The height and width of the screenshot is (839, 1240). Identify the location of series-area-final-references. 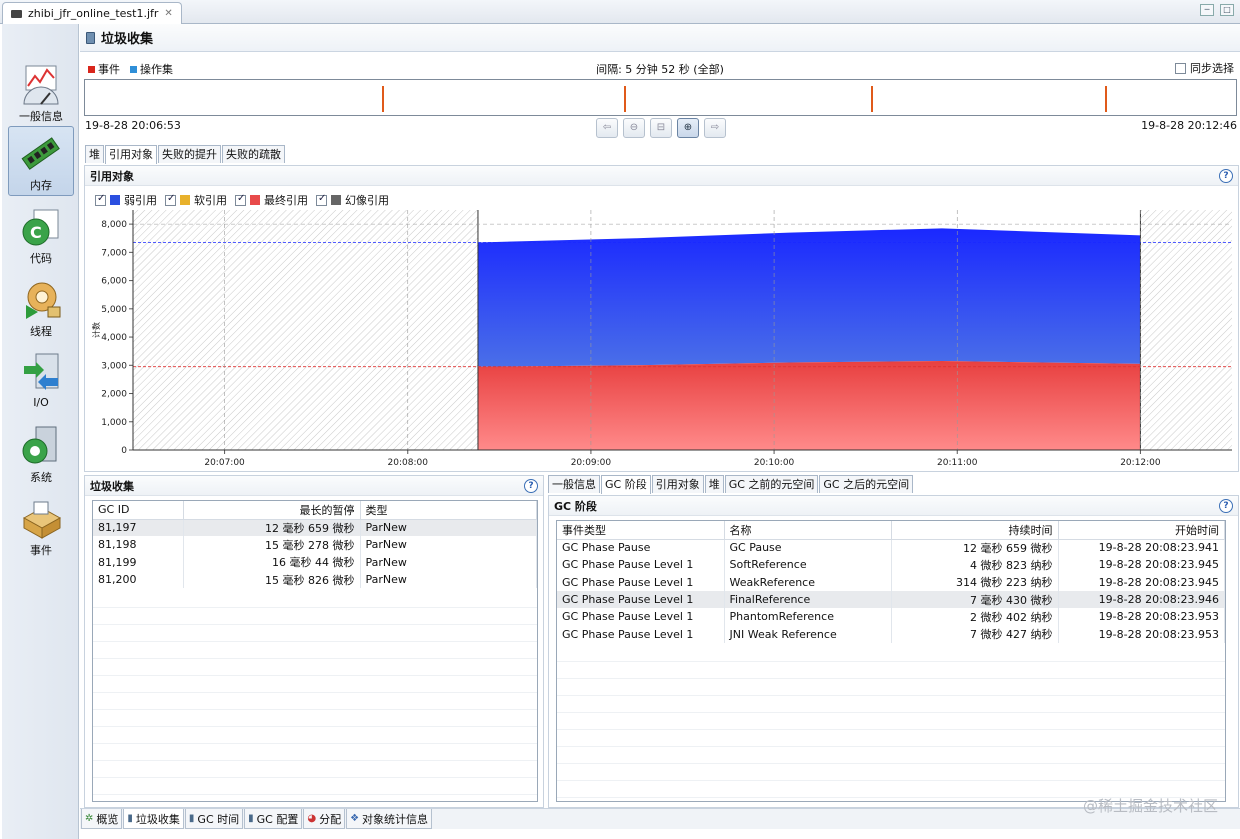
(809, 405).